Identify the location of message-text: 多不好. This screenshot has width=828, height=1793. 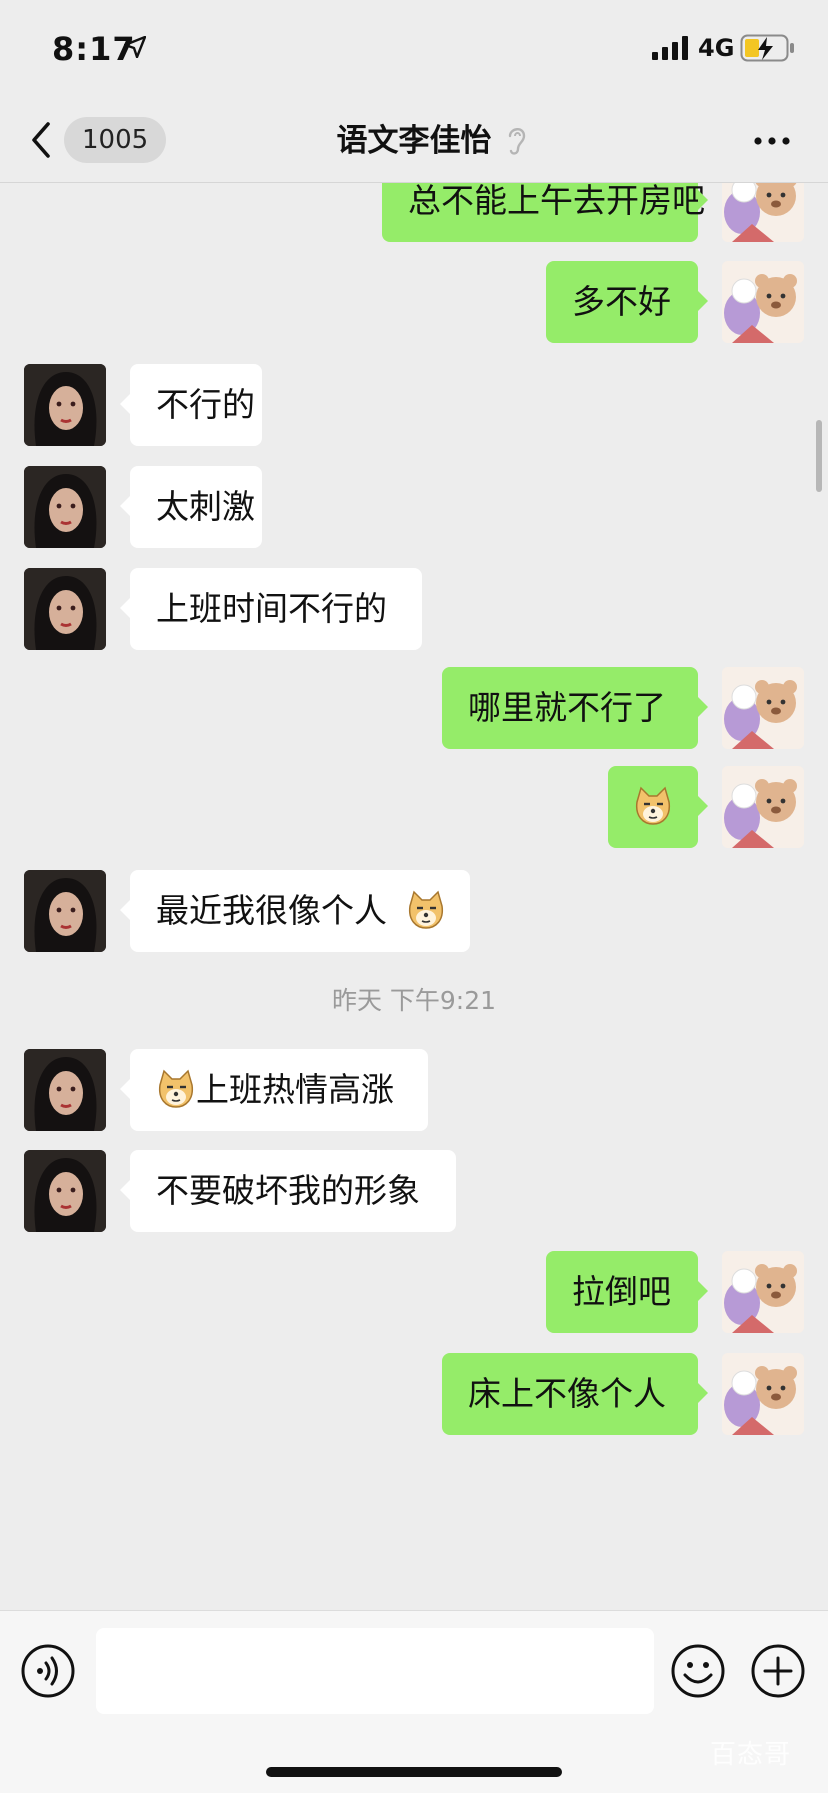
(621, 301).